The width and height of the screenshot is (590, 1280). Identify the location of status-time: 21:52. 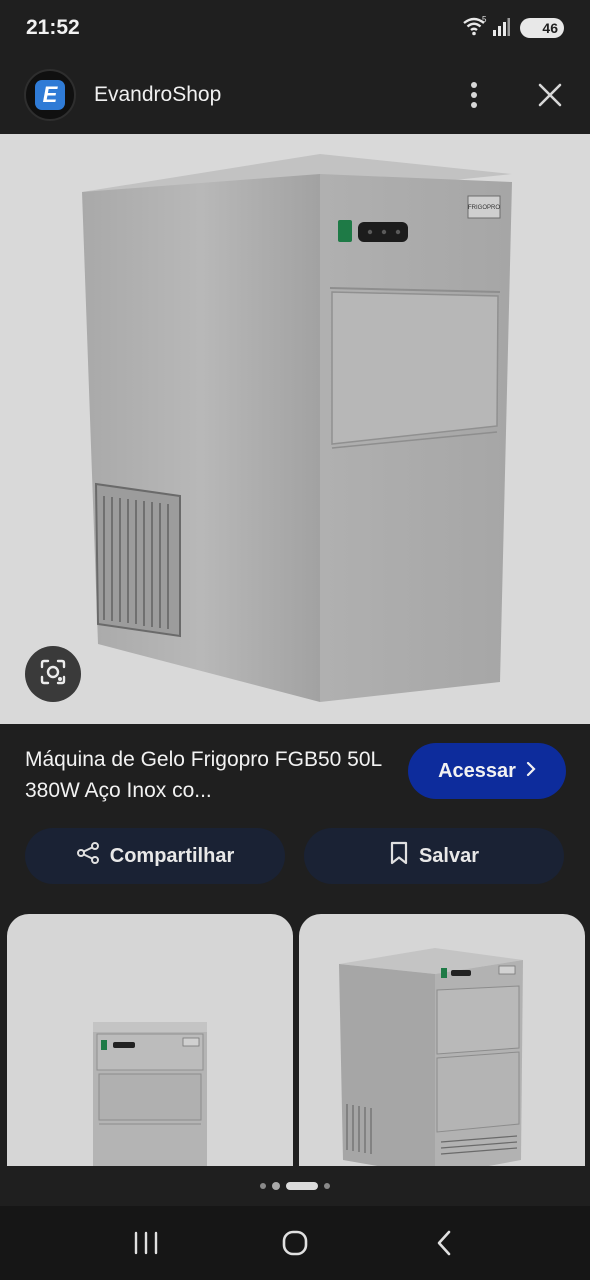
(53, 27).